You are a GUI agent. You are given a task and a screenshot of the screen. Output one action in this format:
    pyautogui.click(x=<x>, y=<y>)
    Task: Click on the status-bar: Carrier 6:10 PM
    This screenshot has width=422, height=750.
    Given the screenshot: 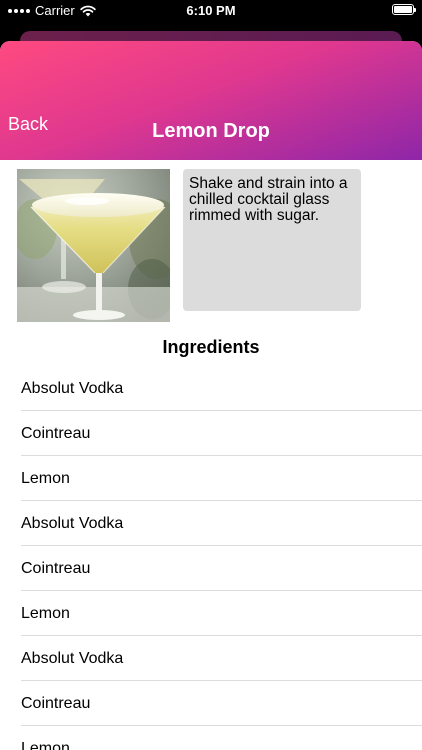 What is the action you would take?
    pyautogui.click(x=211, y=12)
    